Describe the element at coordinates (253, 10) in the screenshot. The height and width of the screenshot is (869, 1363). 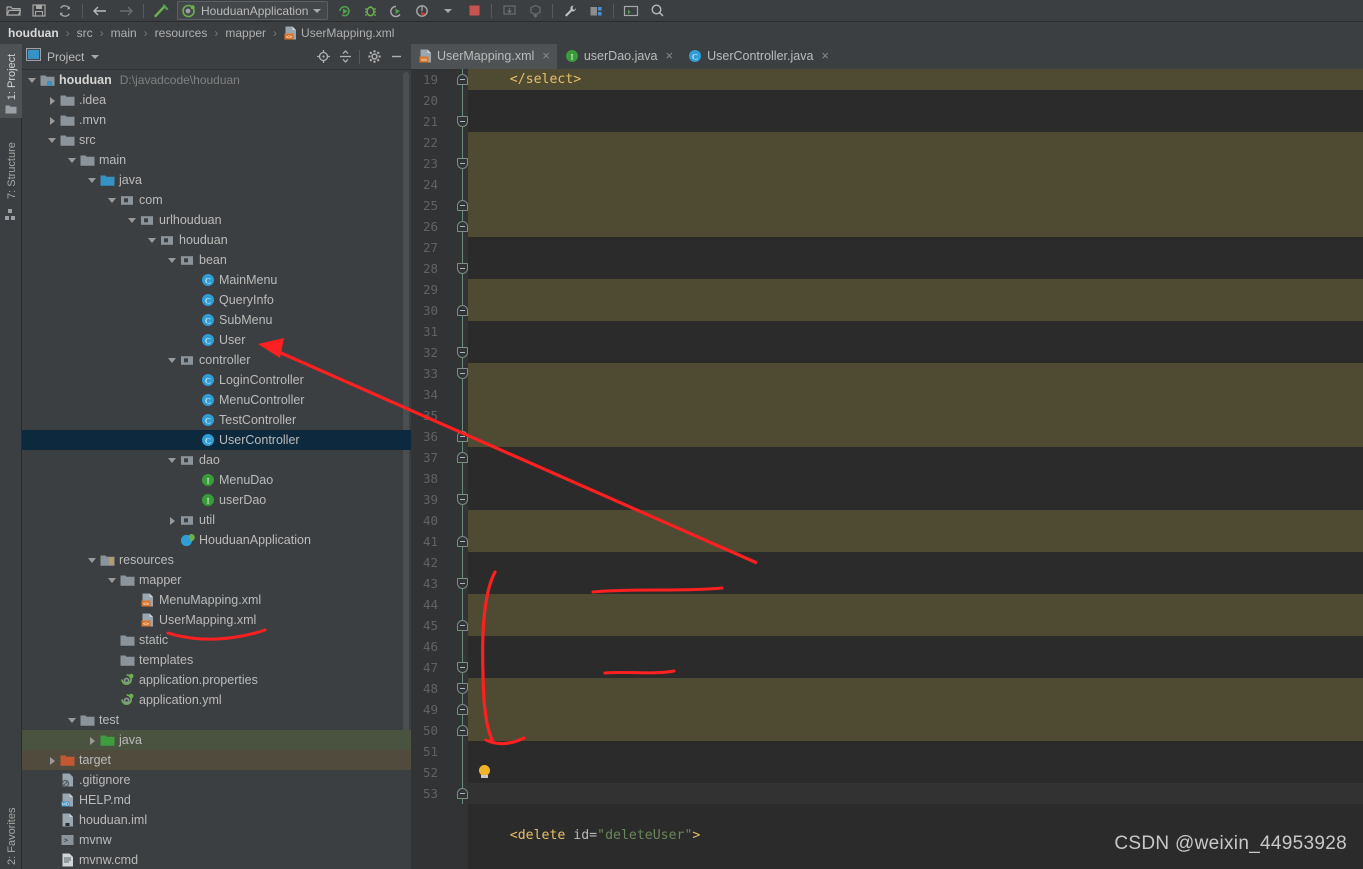
I see `run-configuration-selector: HouduanApplication` at that location.